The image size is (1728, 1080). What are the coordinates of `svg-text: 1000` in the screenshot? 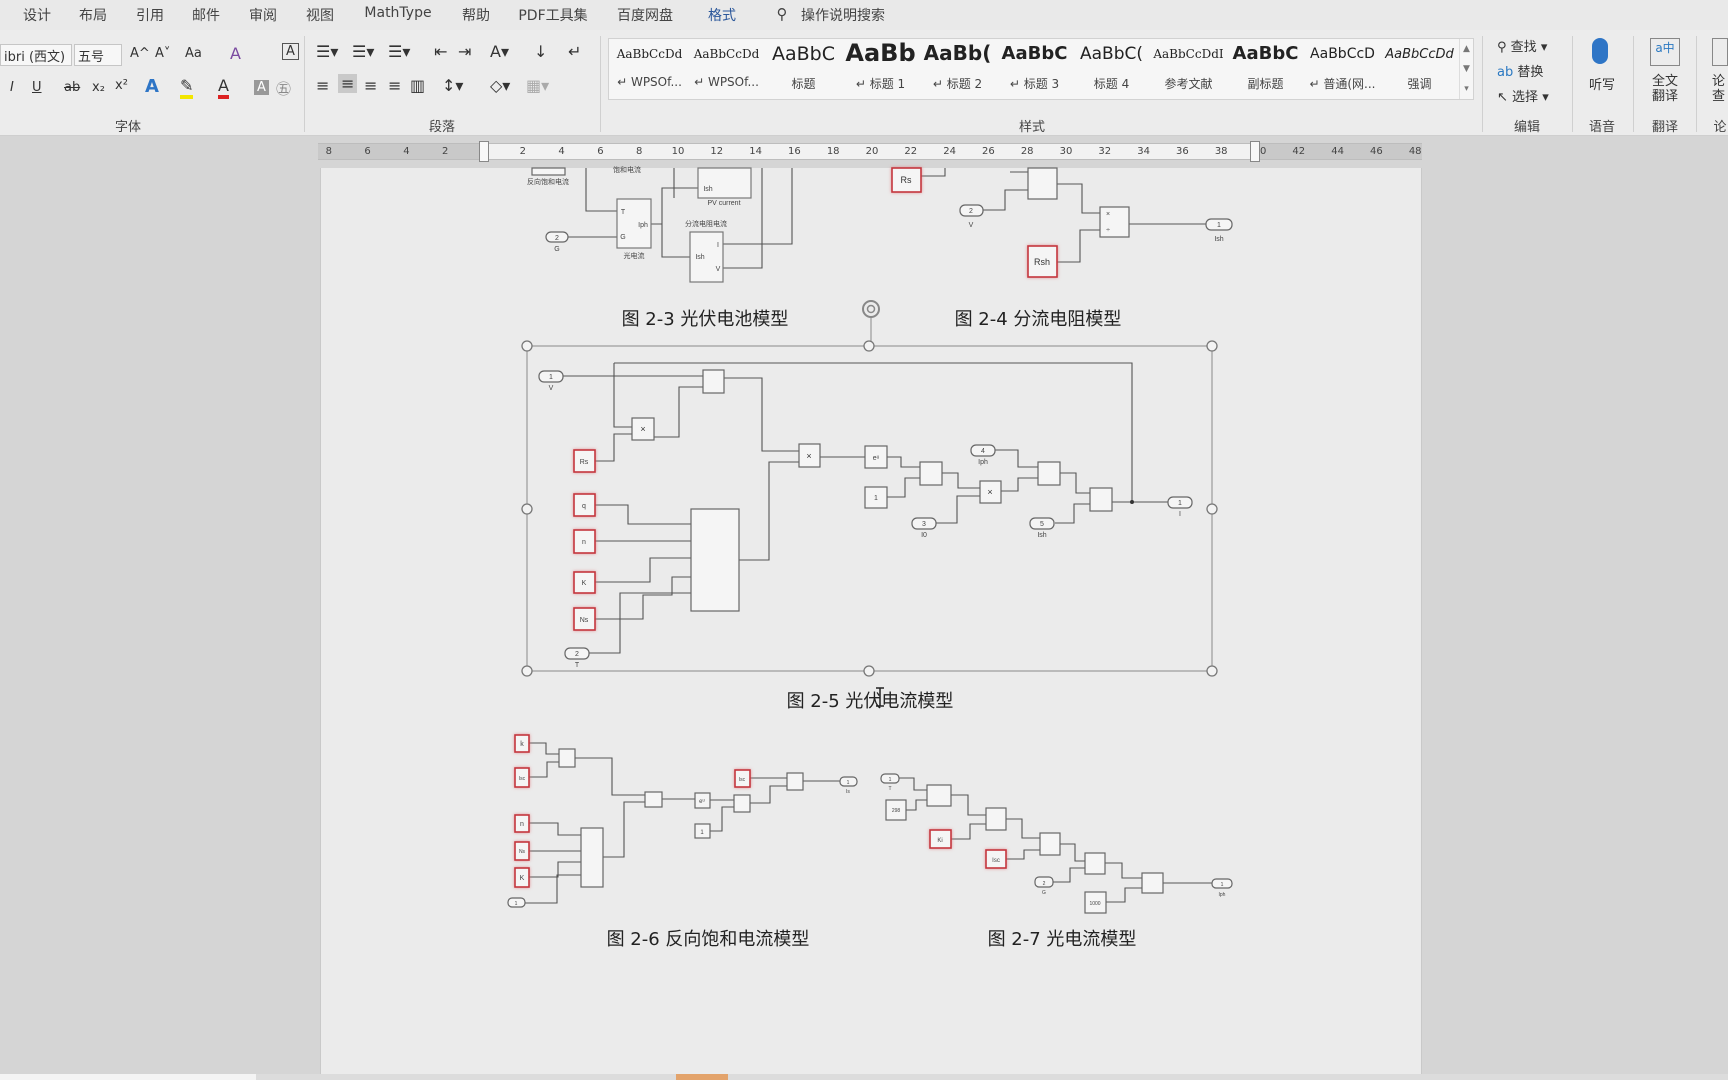 It's located at (1094, 904).